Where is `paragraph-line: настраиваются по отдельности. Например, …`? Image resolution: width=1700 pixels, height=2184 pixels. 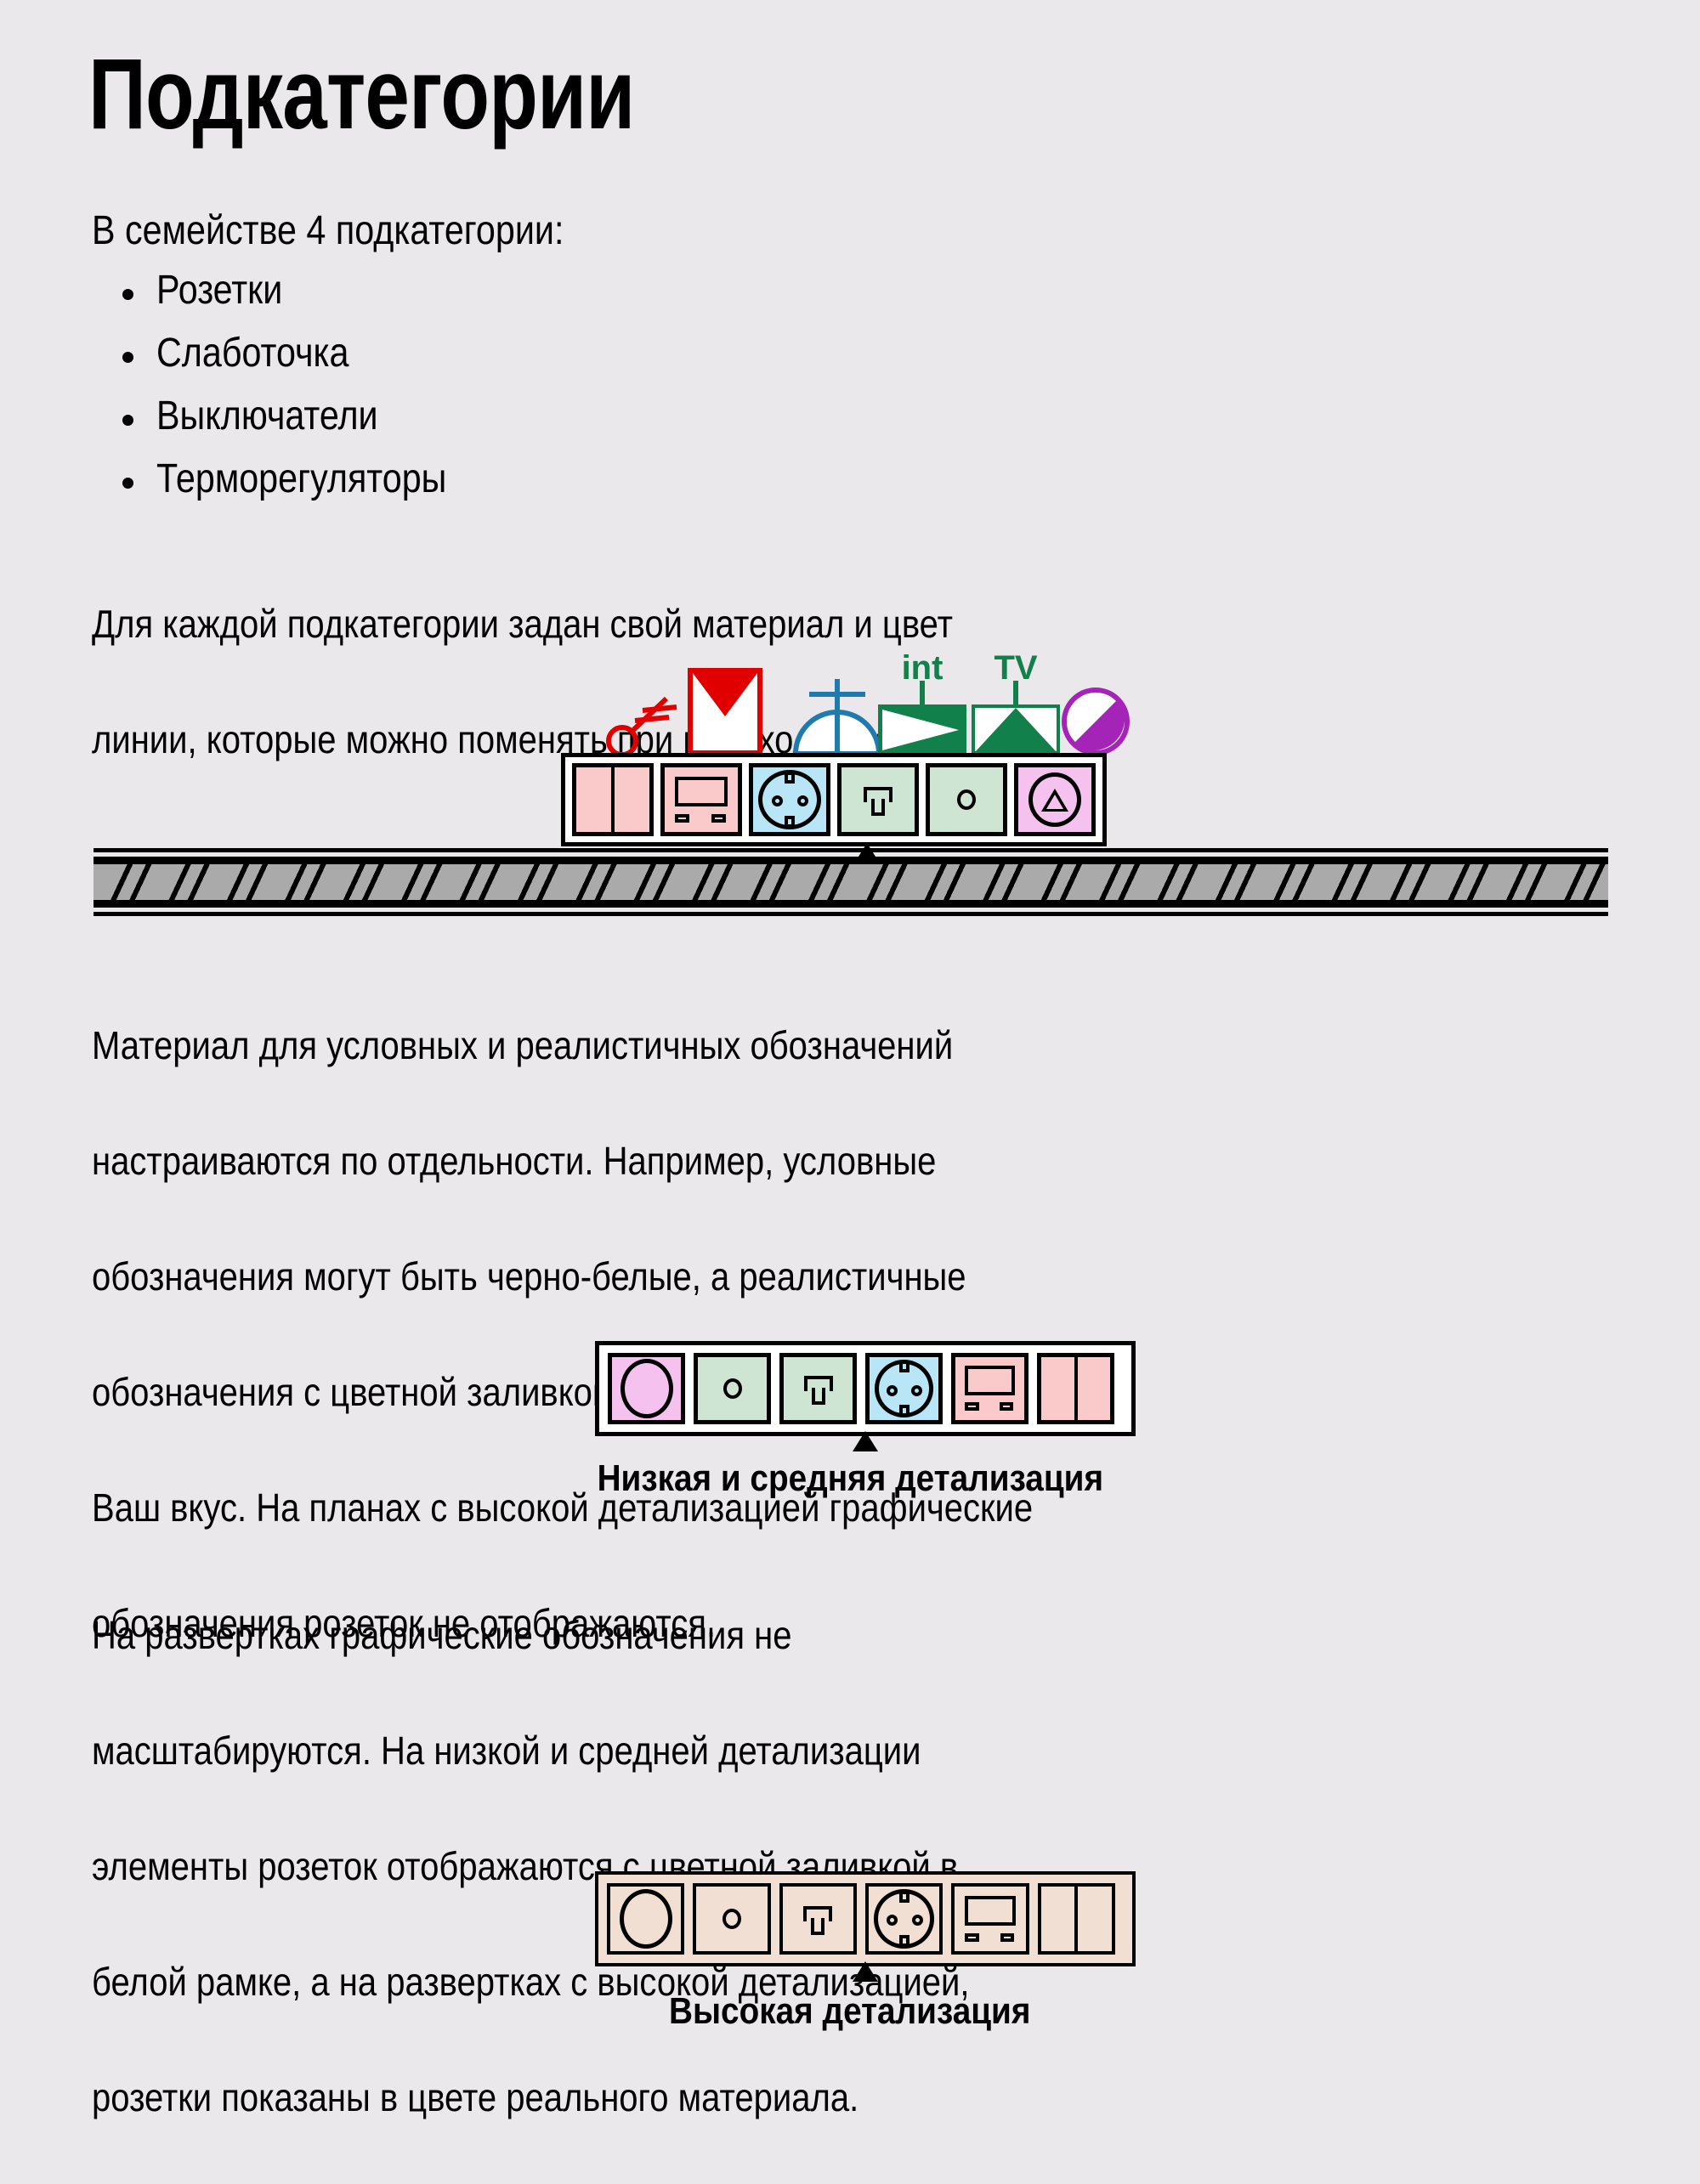 paragraph-line: настраиваются по отдельности. Например, … is located at coordinates (514, 1161).